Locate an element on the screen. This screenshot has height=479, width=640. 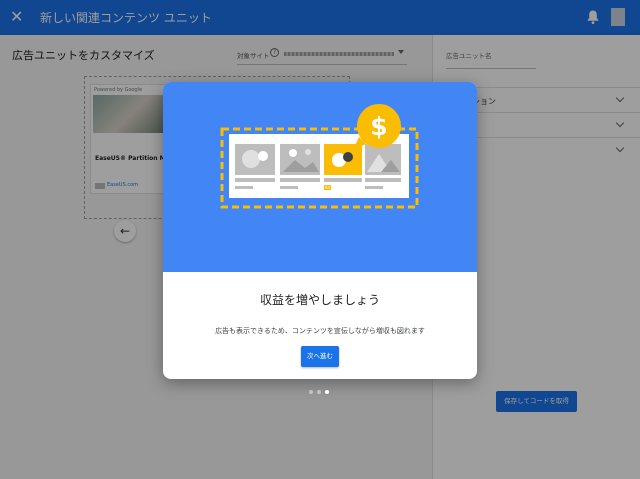
pager-dot-active is located at coordinates (327, 392).